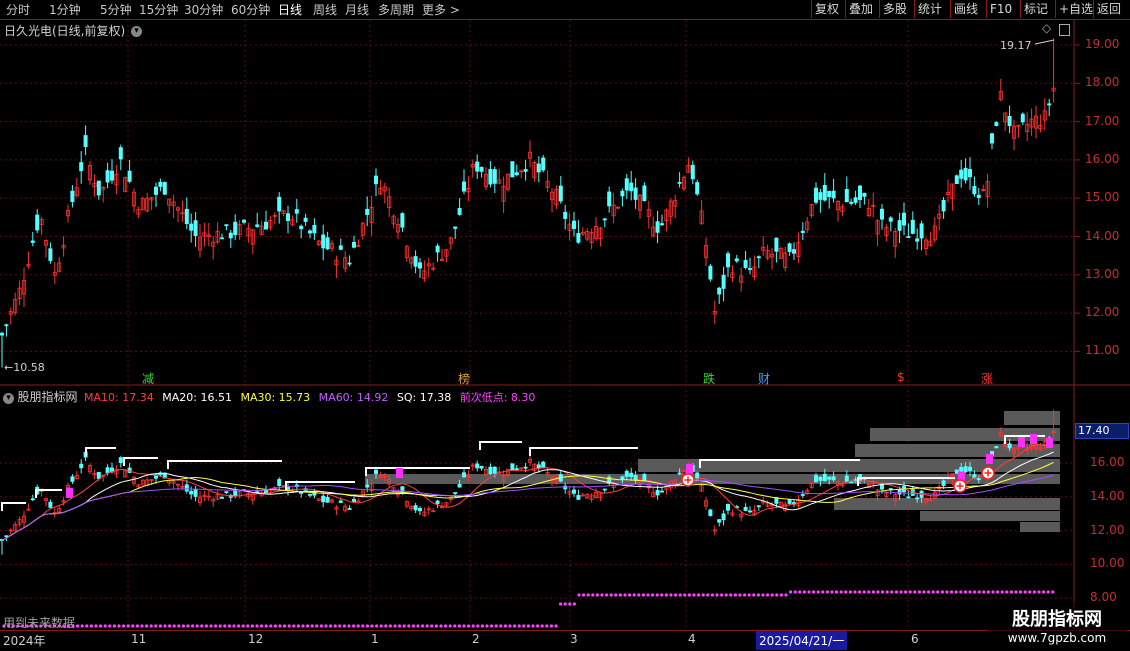 The image size is (1130, 651). What do you see at coordinates (357, 9) in the screenshot?
I see `period-monthly: 月线` at bounding box center [357, 9].